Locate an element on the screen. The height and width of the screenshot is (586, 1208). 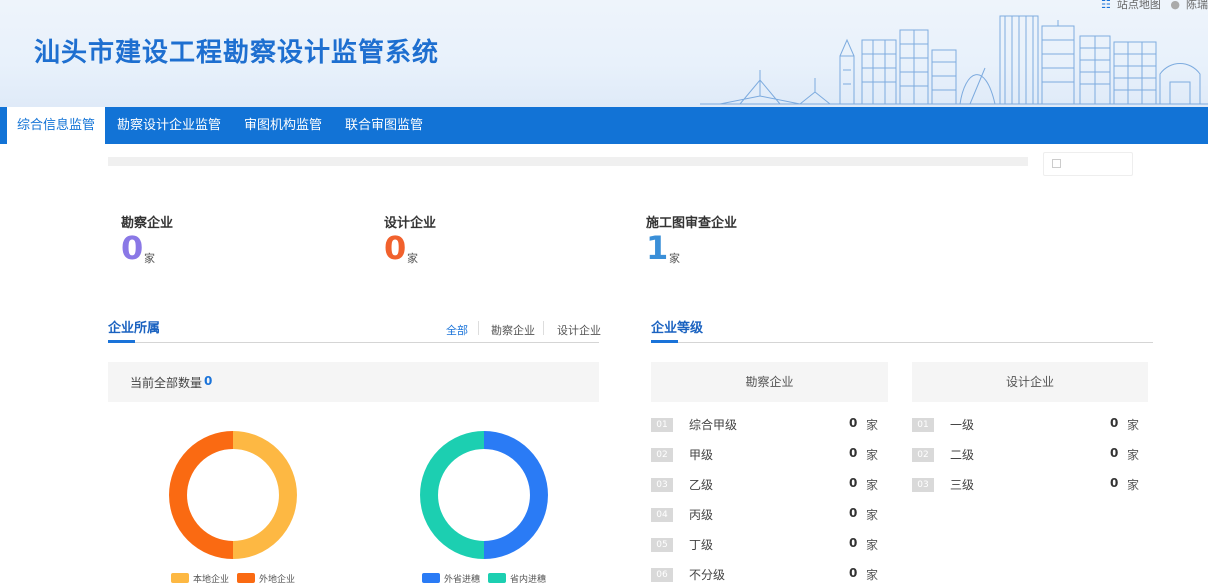
grade-name: 丁级 is located at coordinates (701, 545).